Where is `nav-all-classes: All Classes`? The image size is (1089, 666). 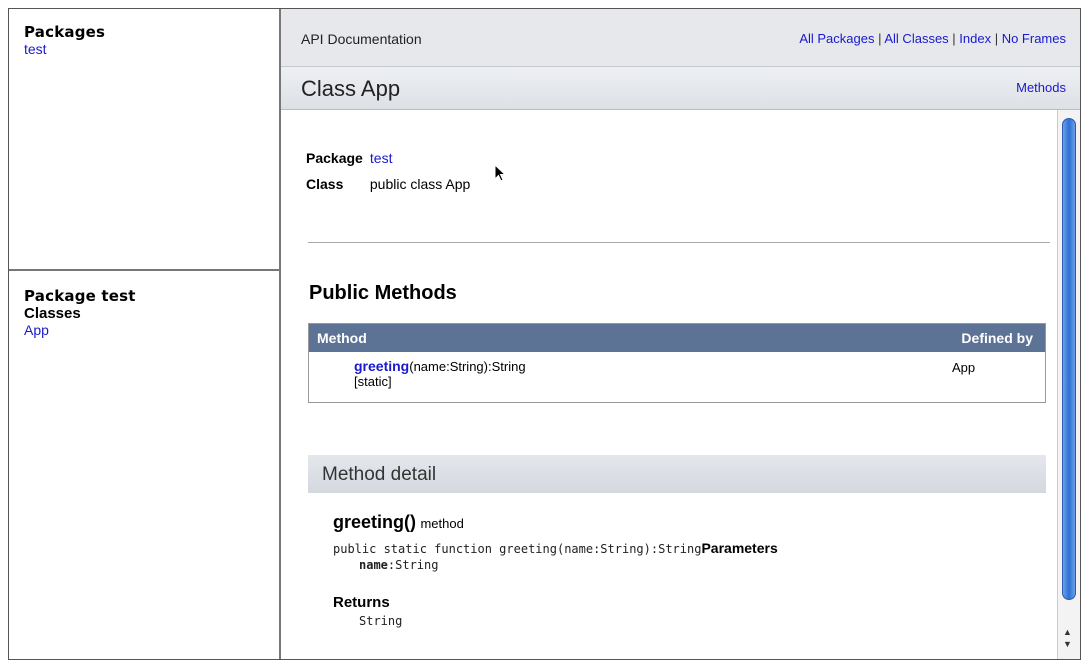 nav-all-classes: All Classes is located at coordinates (916, 38).